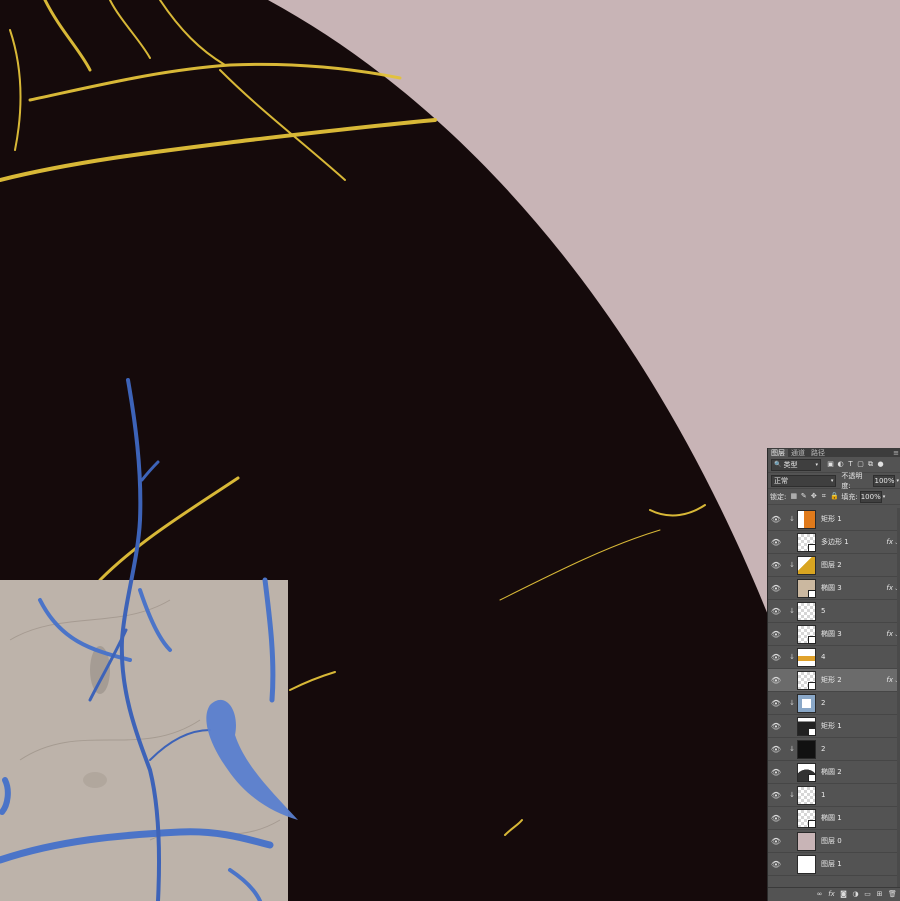 The image size is (900, 901). I want to click on trash-icon: 🗑, so click(892, 894).